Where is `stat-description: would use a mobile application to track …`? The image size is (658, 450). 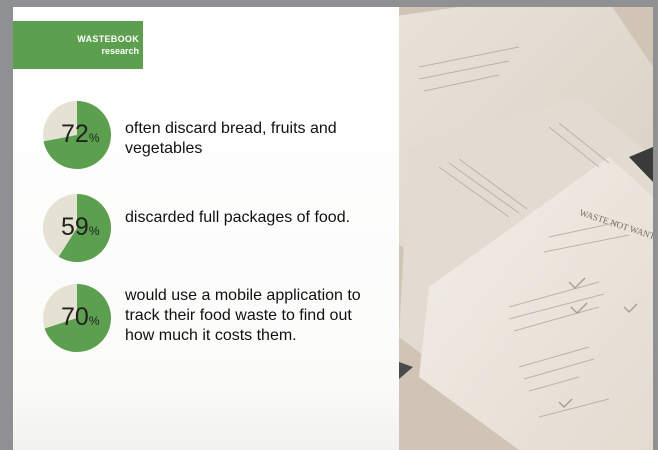
stat-description: would use a mobile application to track … is located at coordinates (243, 315).